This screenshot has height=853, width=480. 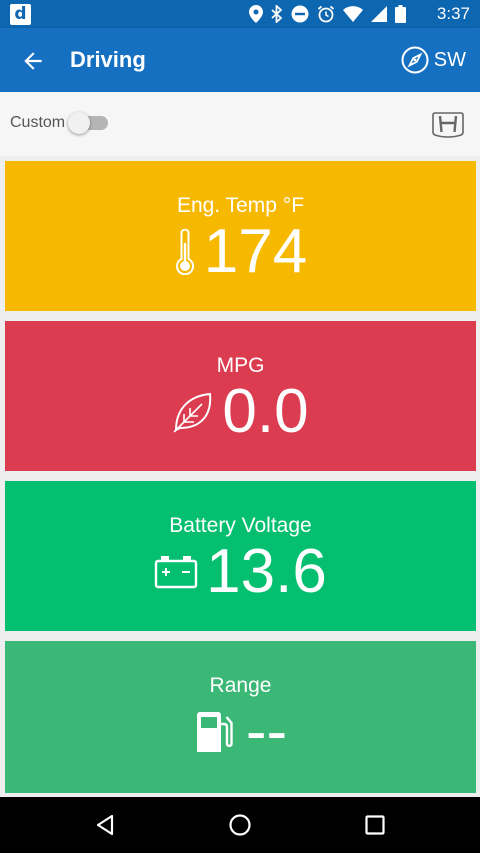 I want to click on card-value-row: 13.6, so click(x=240, y=572).